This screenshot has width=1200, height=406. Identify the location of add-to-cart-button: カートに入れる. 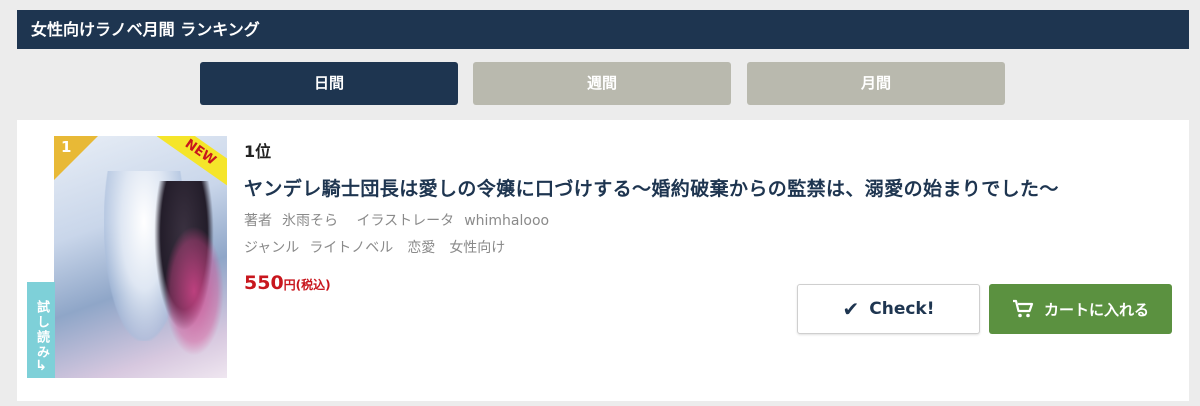
(1080, 309).